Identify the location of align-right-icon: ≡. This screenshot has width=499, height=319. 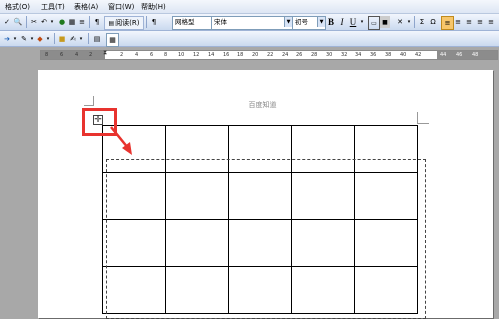
(469, 22).